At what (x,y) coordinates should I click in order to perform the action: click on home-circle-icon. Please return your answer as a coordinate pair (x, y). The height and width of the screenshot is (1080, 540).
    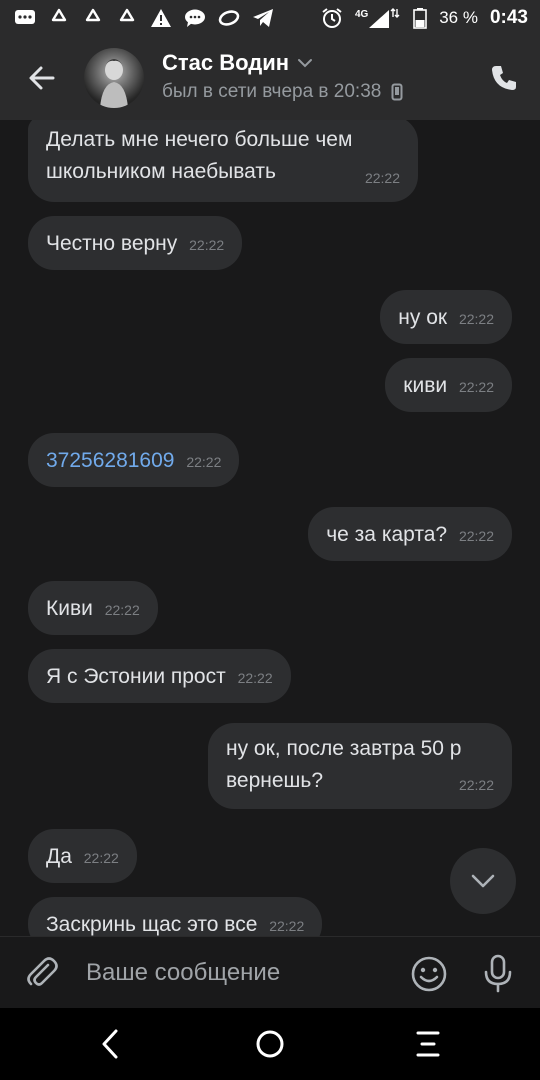
    Looking at the image, I should click on (270, 1044).